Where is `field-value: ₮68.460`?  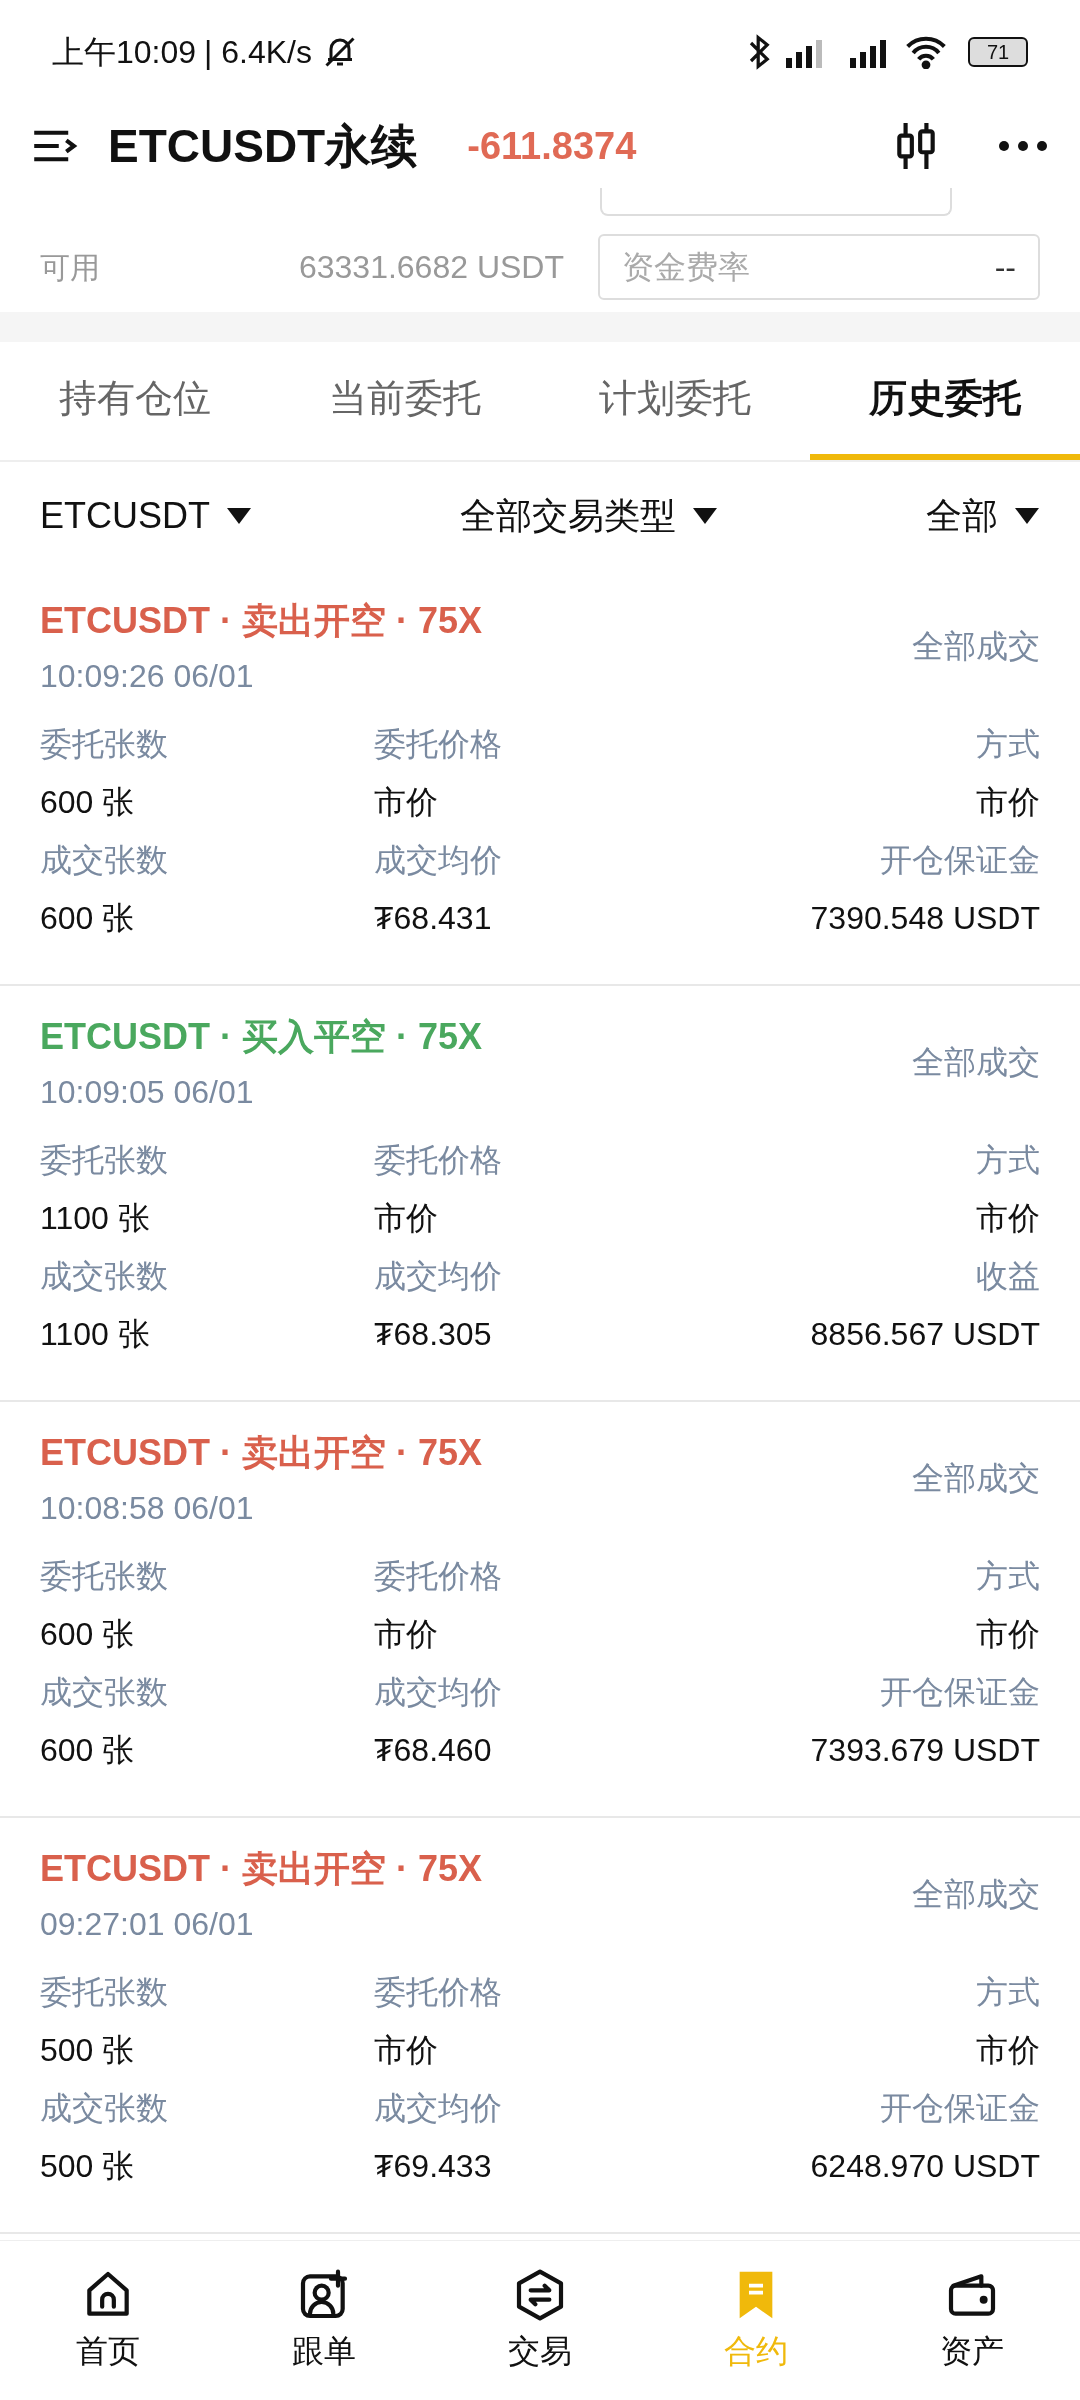
field-value: ₮68.460 is located at coordinates (433, 1750).